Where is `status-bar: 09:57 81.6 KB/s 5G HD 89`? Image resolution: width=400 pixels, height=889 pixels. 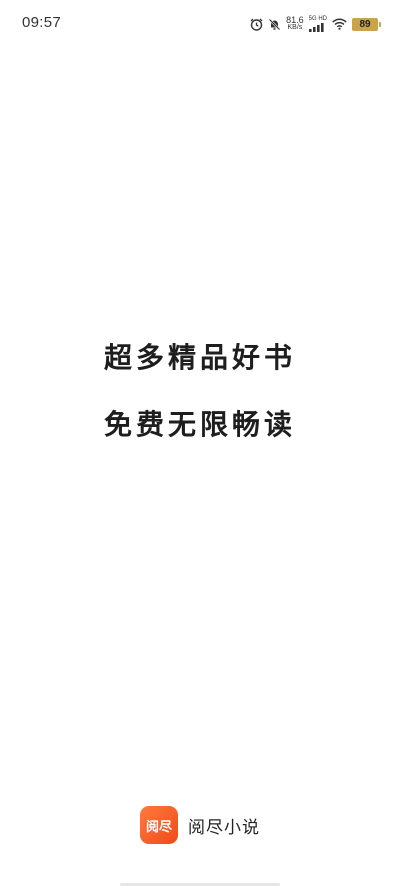 status-bar: 09:57 81.6 KB/s 5G HD 89 is located at coordinates (200, 24).